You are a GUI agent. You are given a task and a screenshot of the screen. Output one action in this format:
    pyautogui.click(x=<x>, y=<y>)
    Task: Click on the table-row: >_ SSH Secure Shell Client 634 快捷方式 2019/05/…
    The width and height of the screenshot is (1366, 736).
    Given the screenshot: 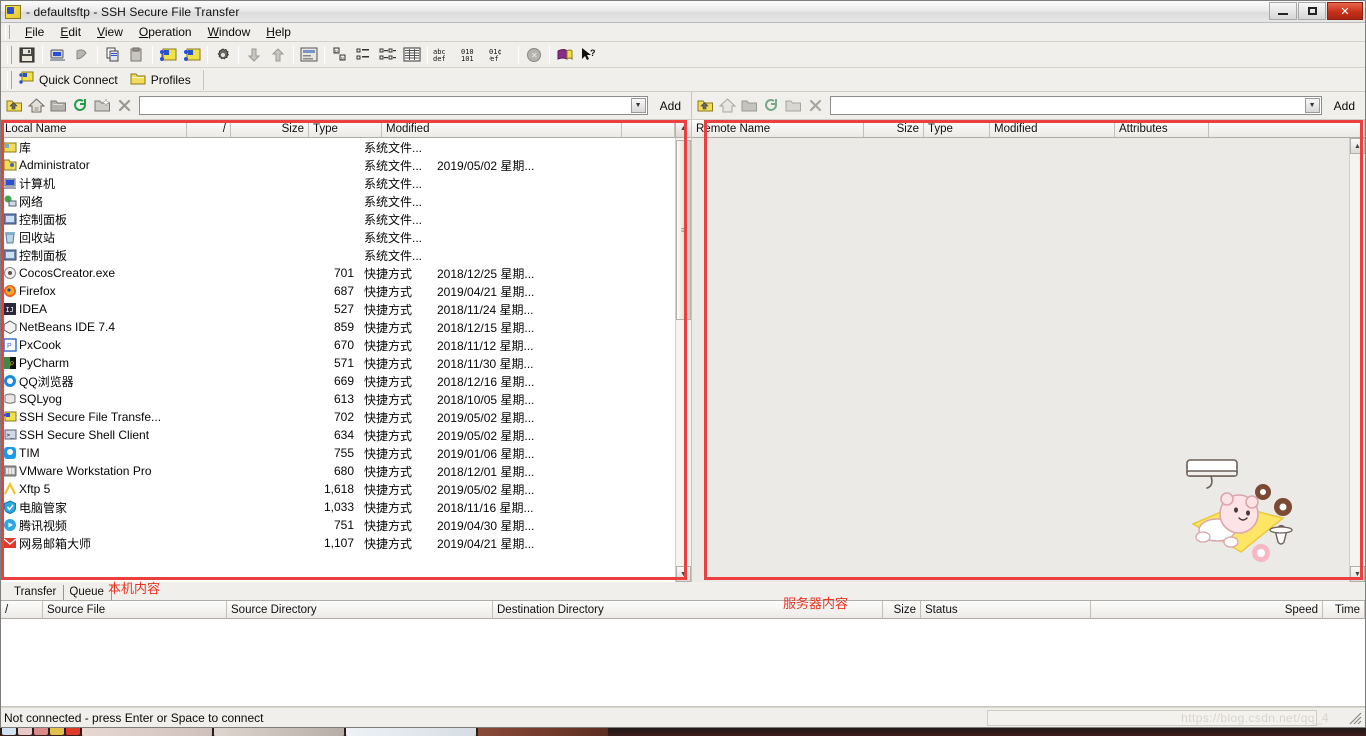 What is the action you would take?
    pyautogui.click(x=338, y=435)
    